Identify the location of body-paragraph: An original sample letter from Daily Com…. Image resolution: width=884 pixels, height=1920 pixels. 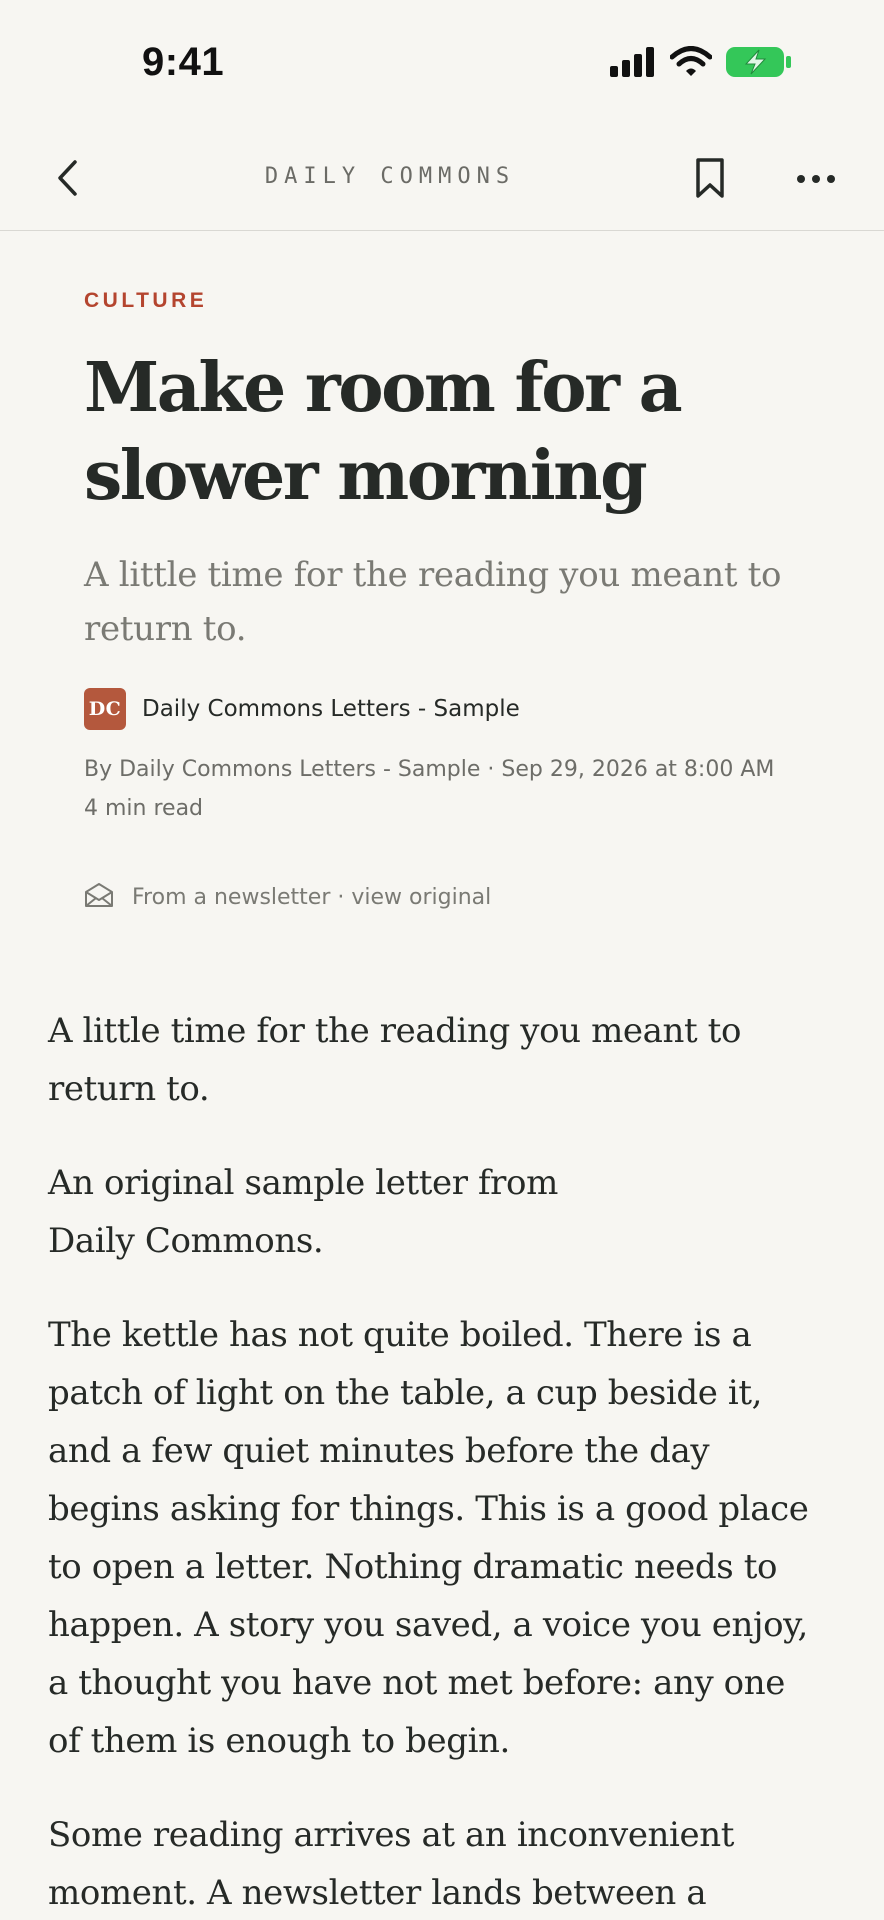
(443, 1212).